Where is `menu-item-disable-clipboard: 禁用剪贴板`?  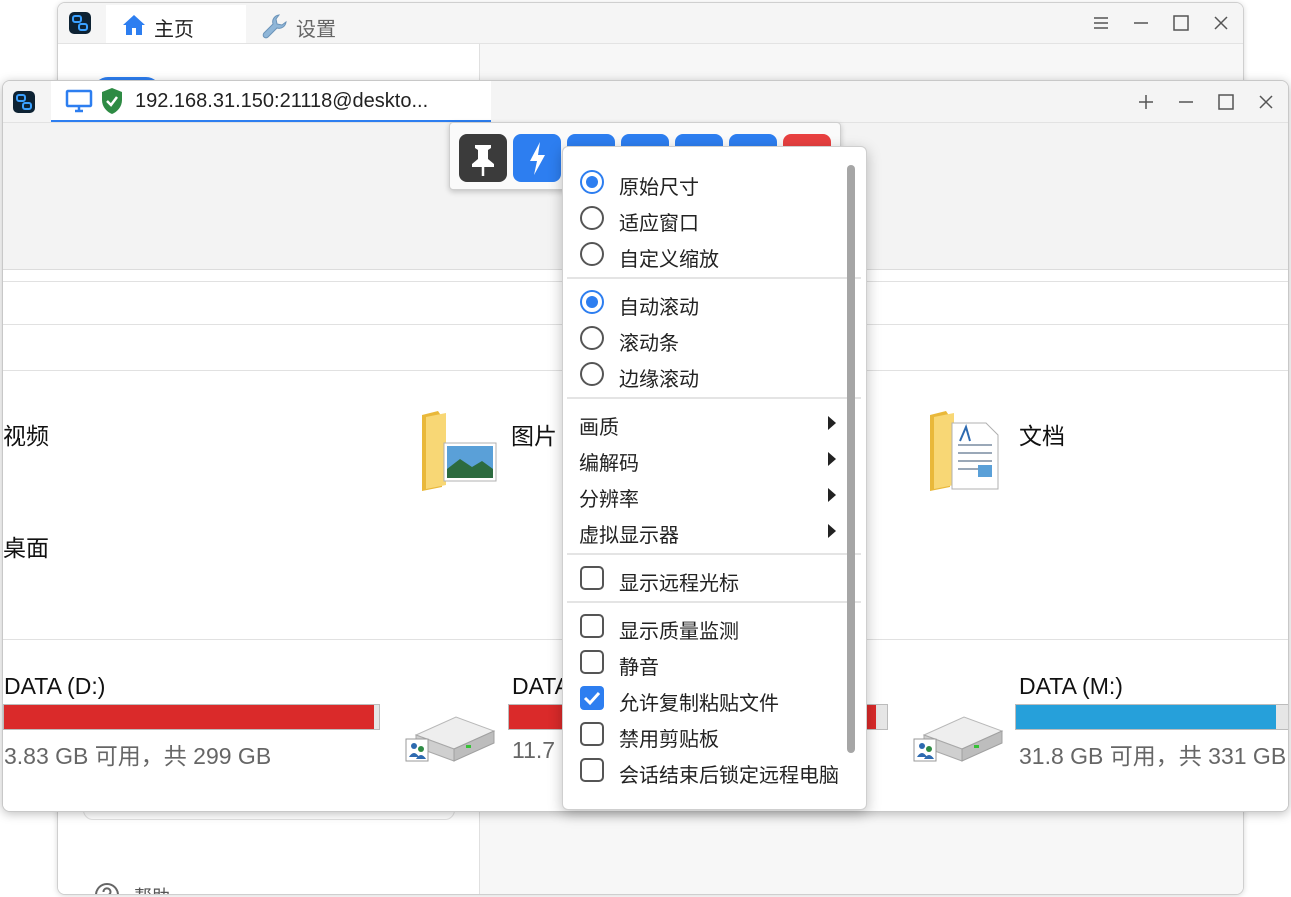 menu-item-disable-clipboard: 禁用剪贴板 is located at coordinates (708, 734).